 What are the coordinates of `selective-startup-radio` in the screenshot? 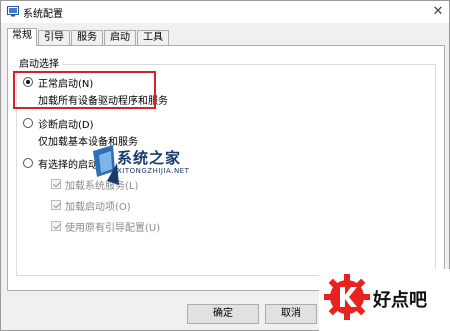 It's located at (28, 163).